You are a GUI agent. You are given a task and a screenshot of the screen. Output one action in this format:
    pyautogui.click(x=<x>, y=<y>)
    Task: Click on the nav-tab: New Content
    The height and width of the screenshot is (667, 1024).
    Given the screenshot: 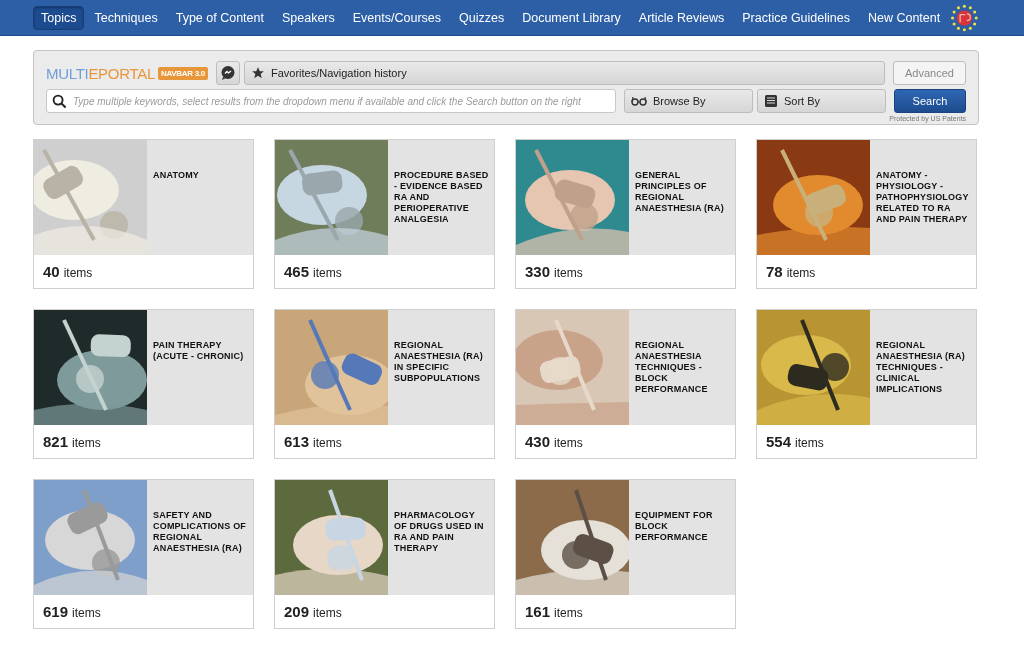 What is the action you would take?
    pyautogui.click(x=904, y=17)
    